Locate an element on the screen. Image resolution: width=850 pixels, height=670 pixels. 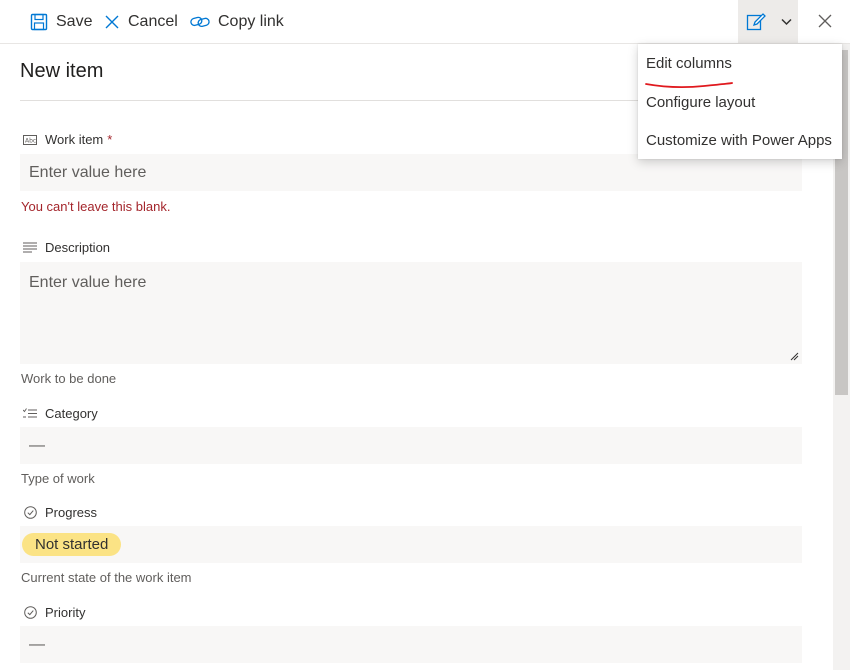
priority-select: — is located at coordinates (411, 644).